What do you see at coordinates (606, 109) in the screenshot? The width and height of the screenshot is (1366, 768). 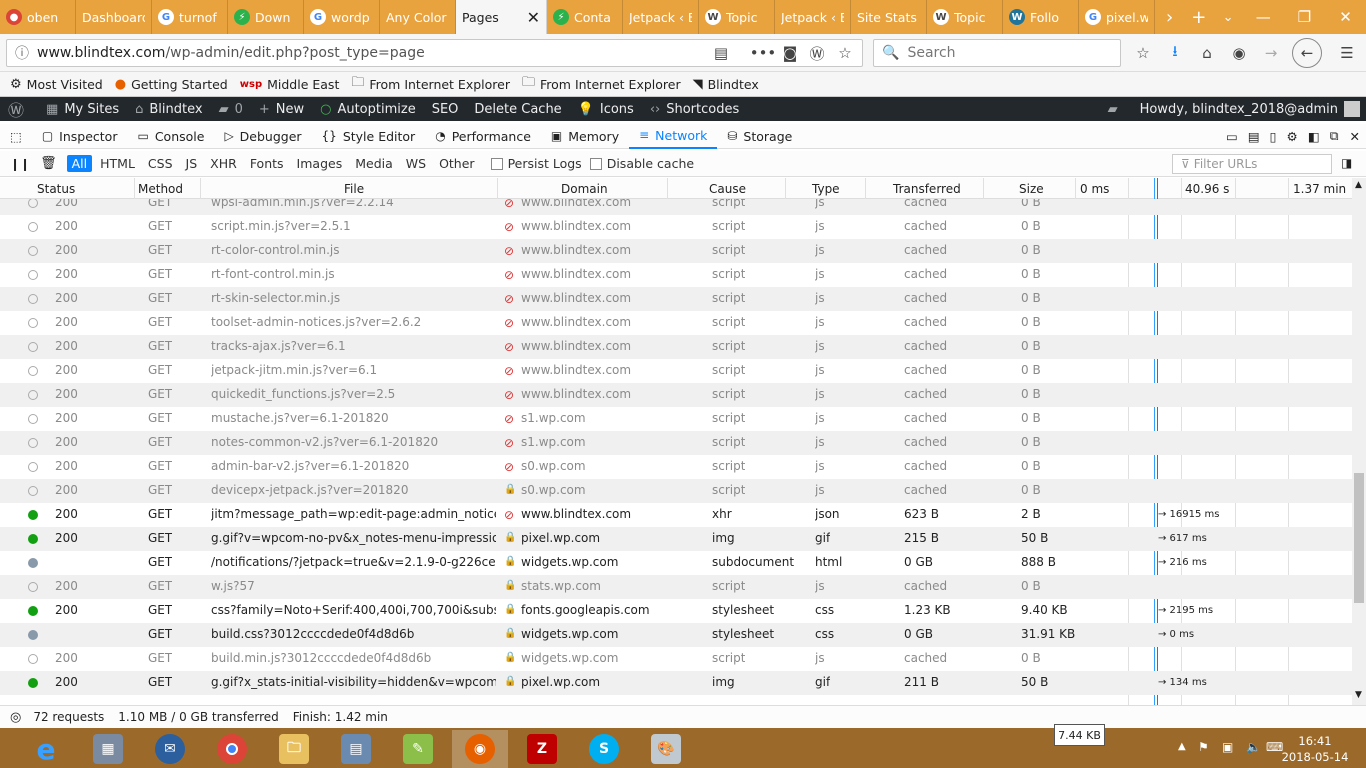 I see `wp-icons: 💡 Icons` at bounding box center [606, 109].